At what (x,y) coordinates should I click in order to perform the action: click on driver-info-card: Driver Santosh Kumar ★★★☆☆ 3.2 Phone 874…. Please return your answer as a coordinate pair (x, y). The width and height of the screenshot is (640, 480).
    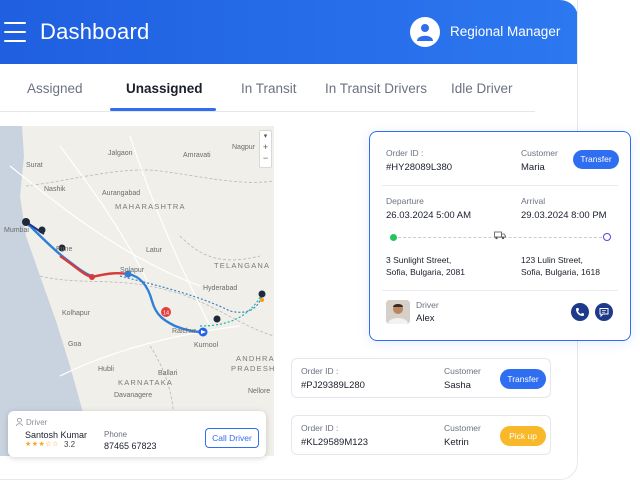
    Looking at the image, I should click on (137, 434).